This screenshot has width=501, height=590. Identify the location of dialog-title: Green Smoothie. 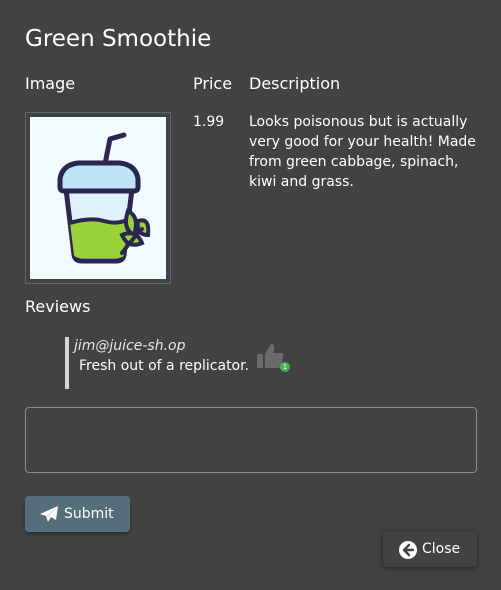
(118, 39).